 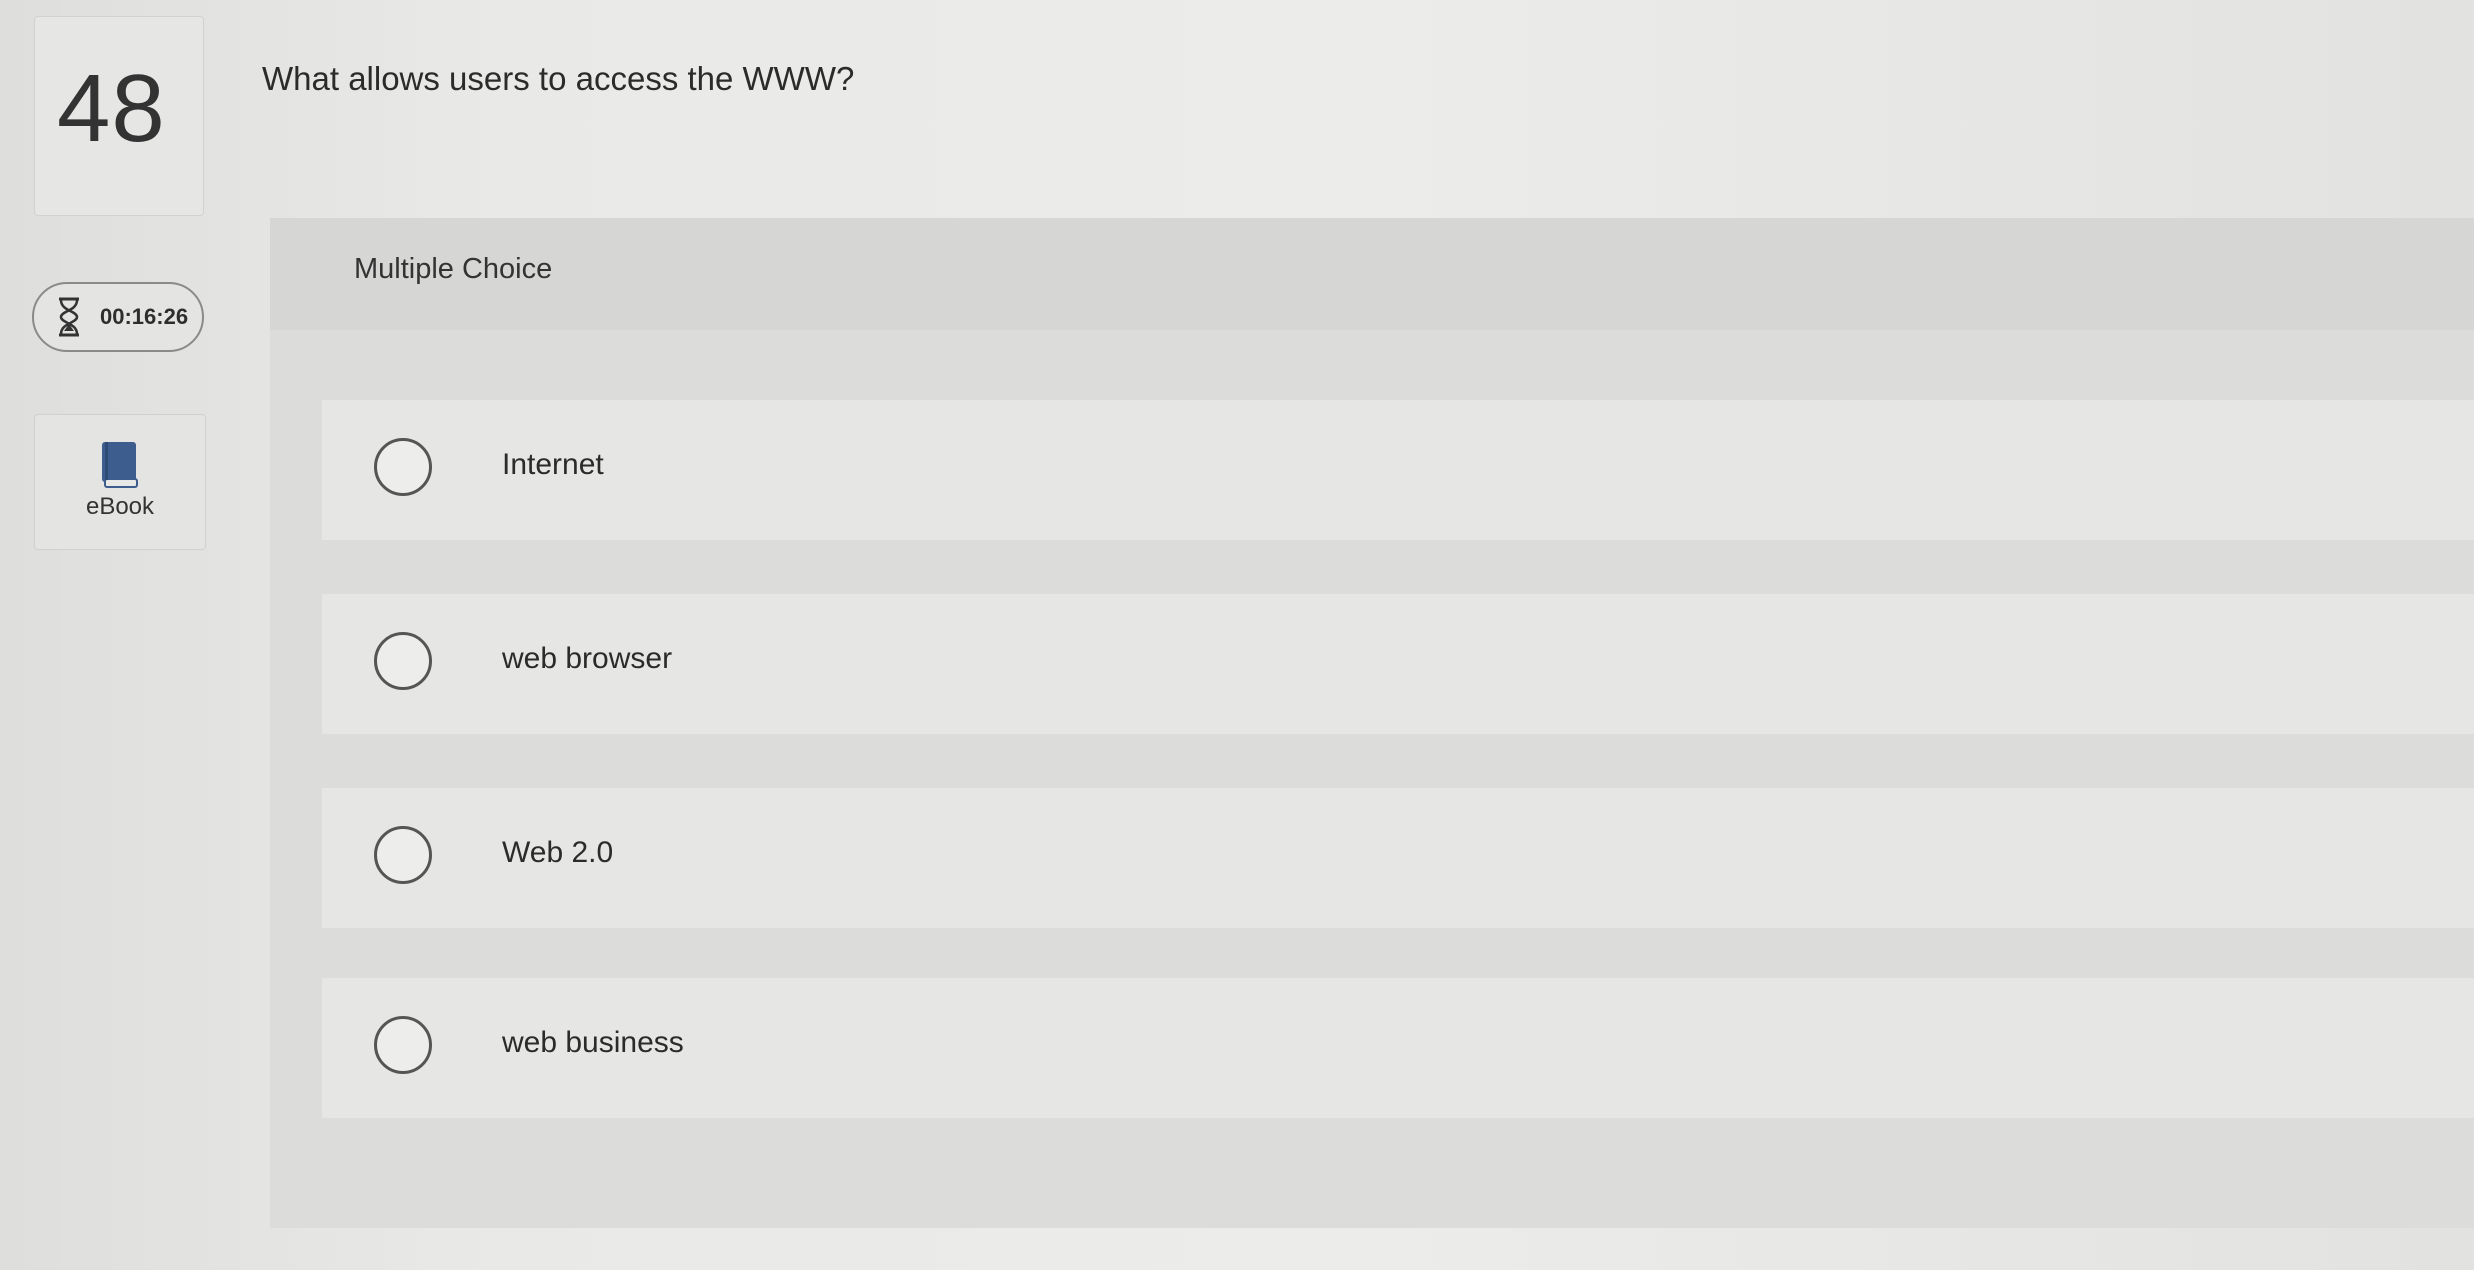 What do you see at coordinates (1398, 858) in the screenshot?
I see `answer-option: Web 2.0` at bounding box center [1398, 858].